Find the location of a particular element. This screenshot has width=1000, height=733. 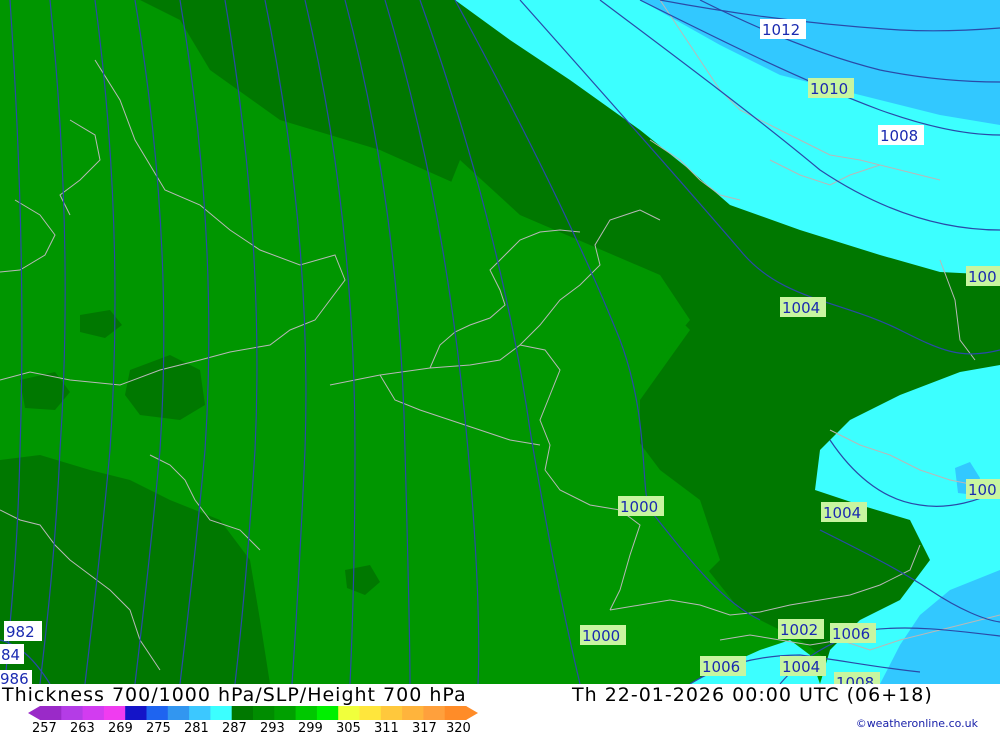

isobar-label-84: 84 is located at coordinates (12, 654).